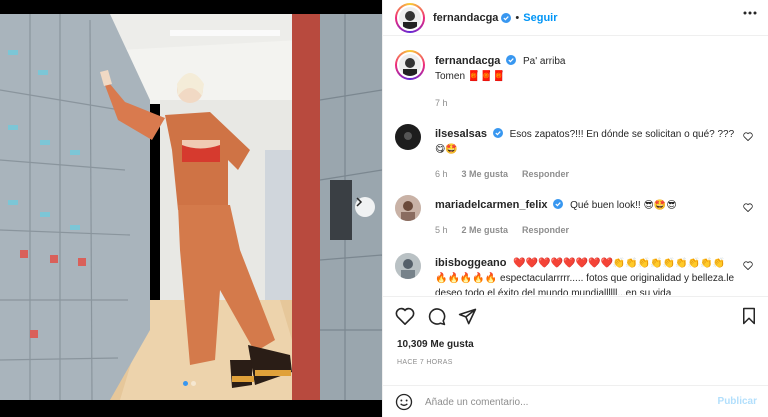 Image resolution: width=768 pixels, height=417 pixels. I want to click on caption-text-line1: Pa' arriba, so click(544, 61).